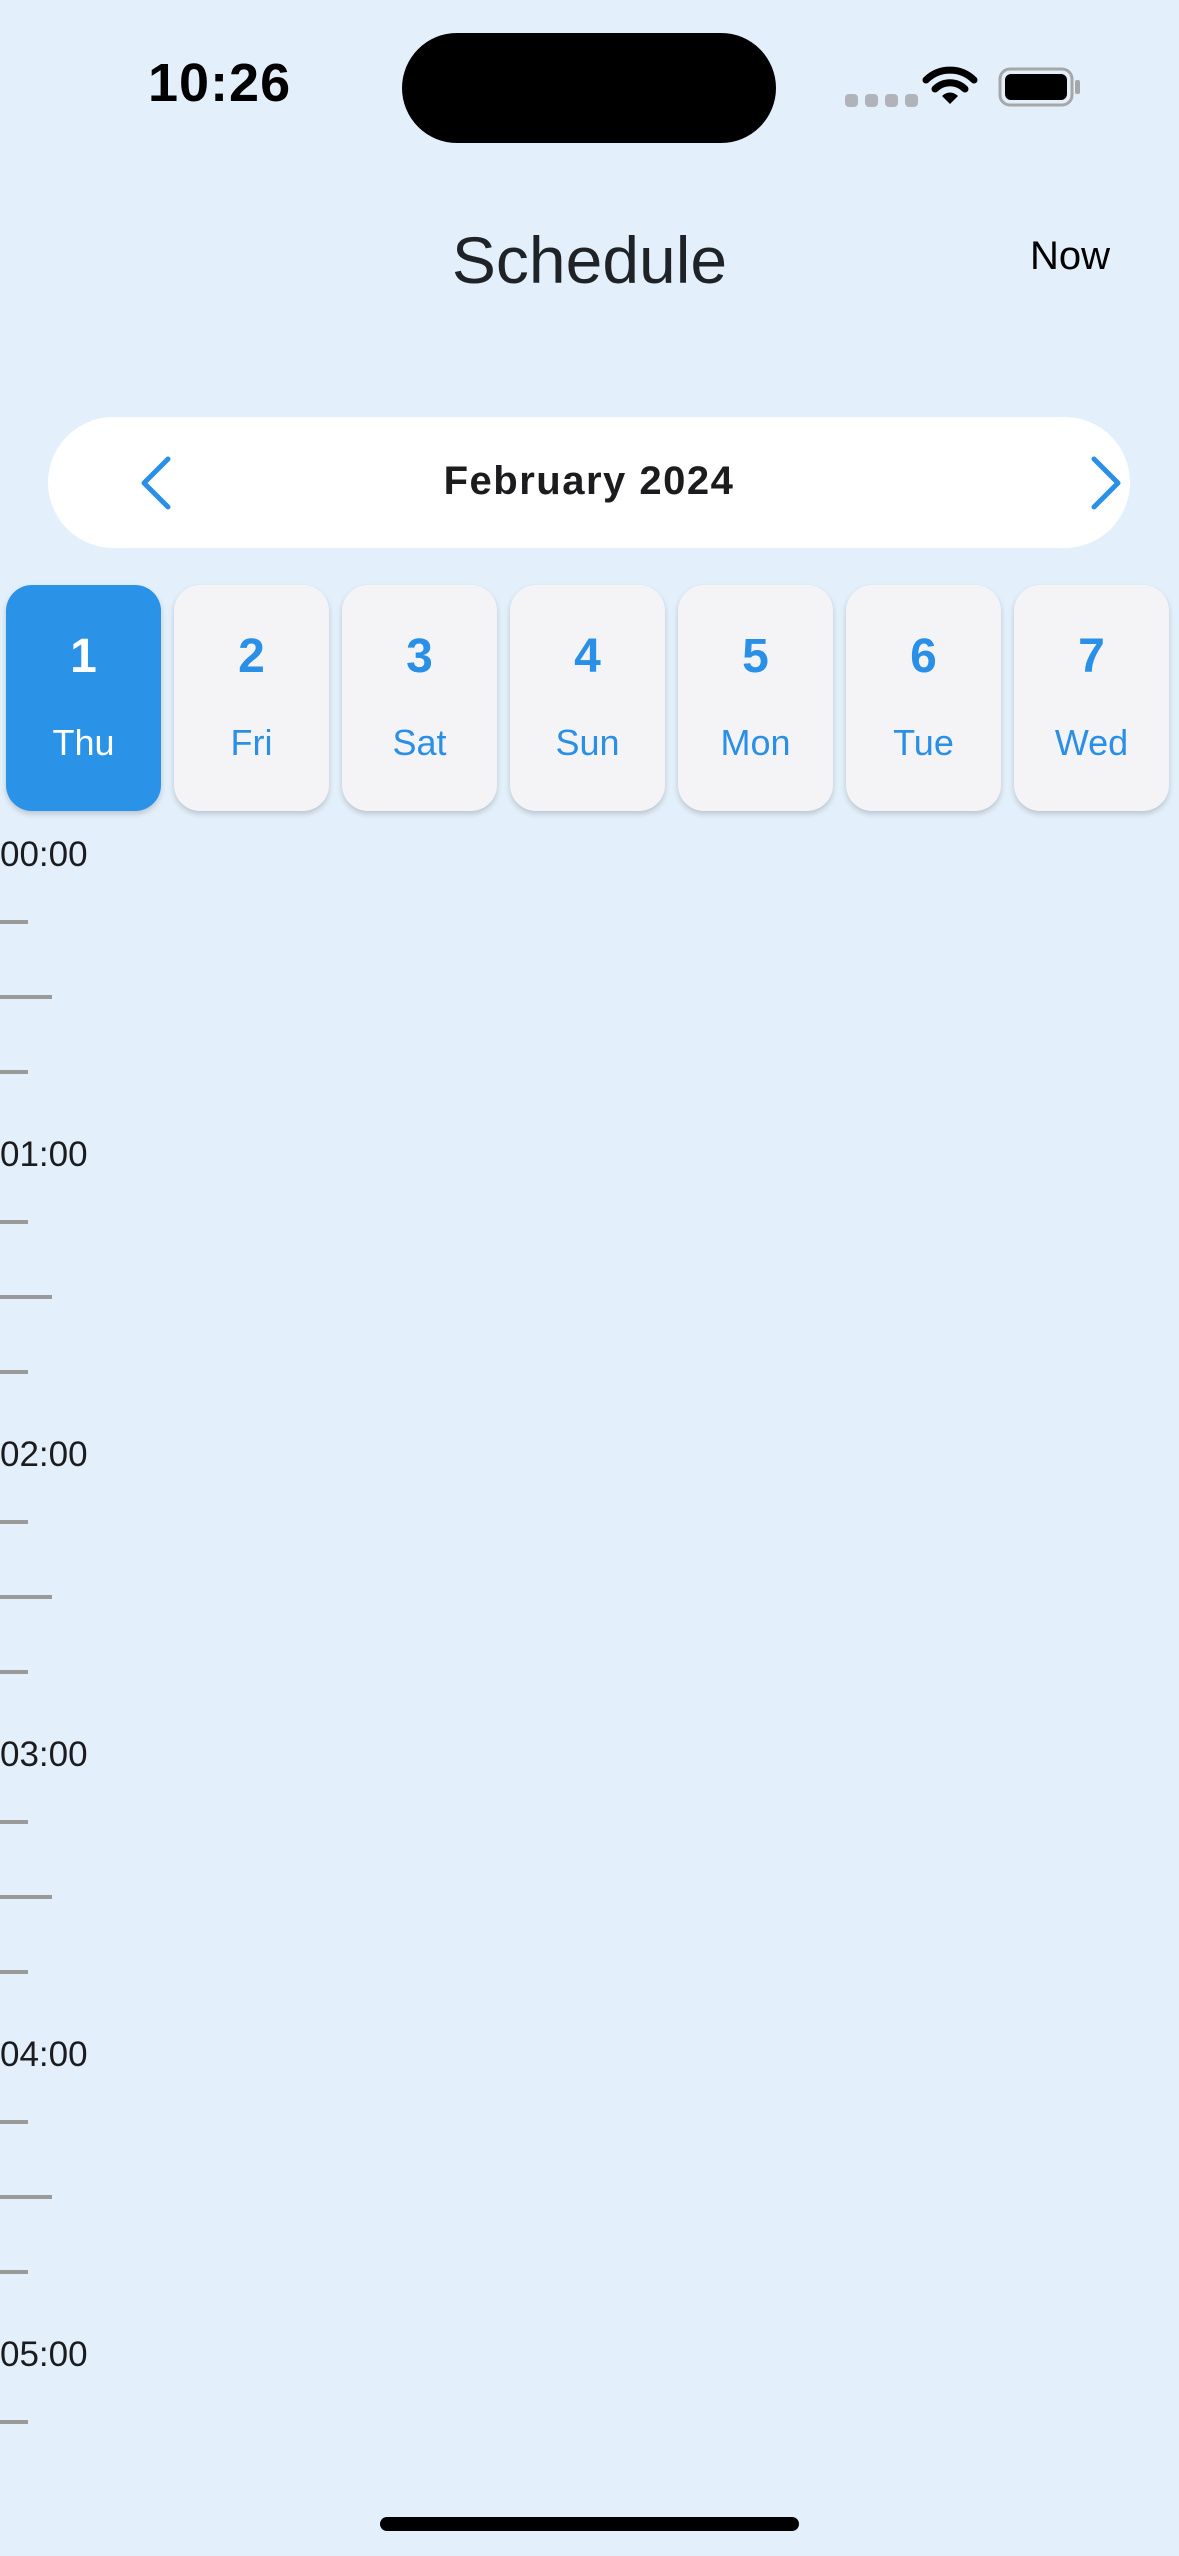 This screenshot has height=2556, width=1179. Describe the element at coordinates (923, 698) in the screenshot. I see `day-chip: 6 Tue` at that location.